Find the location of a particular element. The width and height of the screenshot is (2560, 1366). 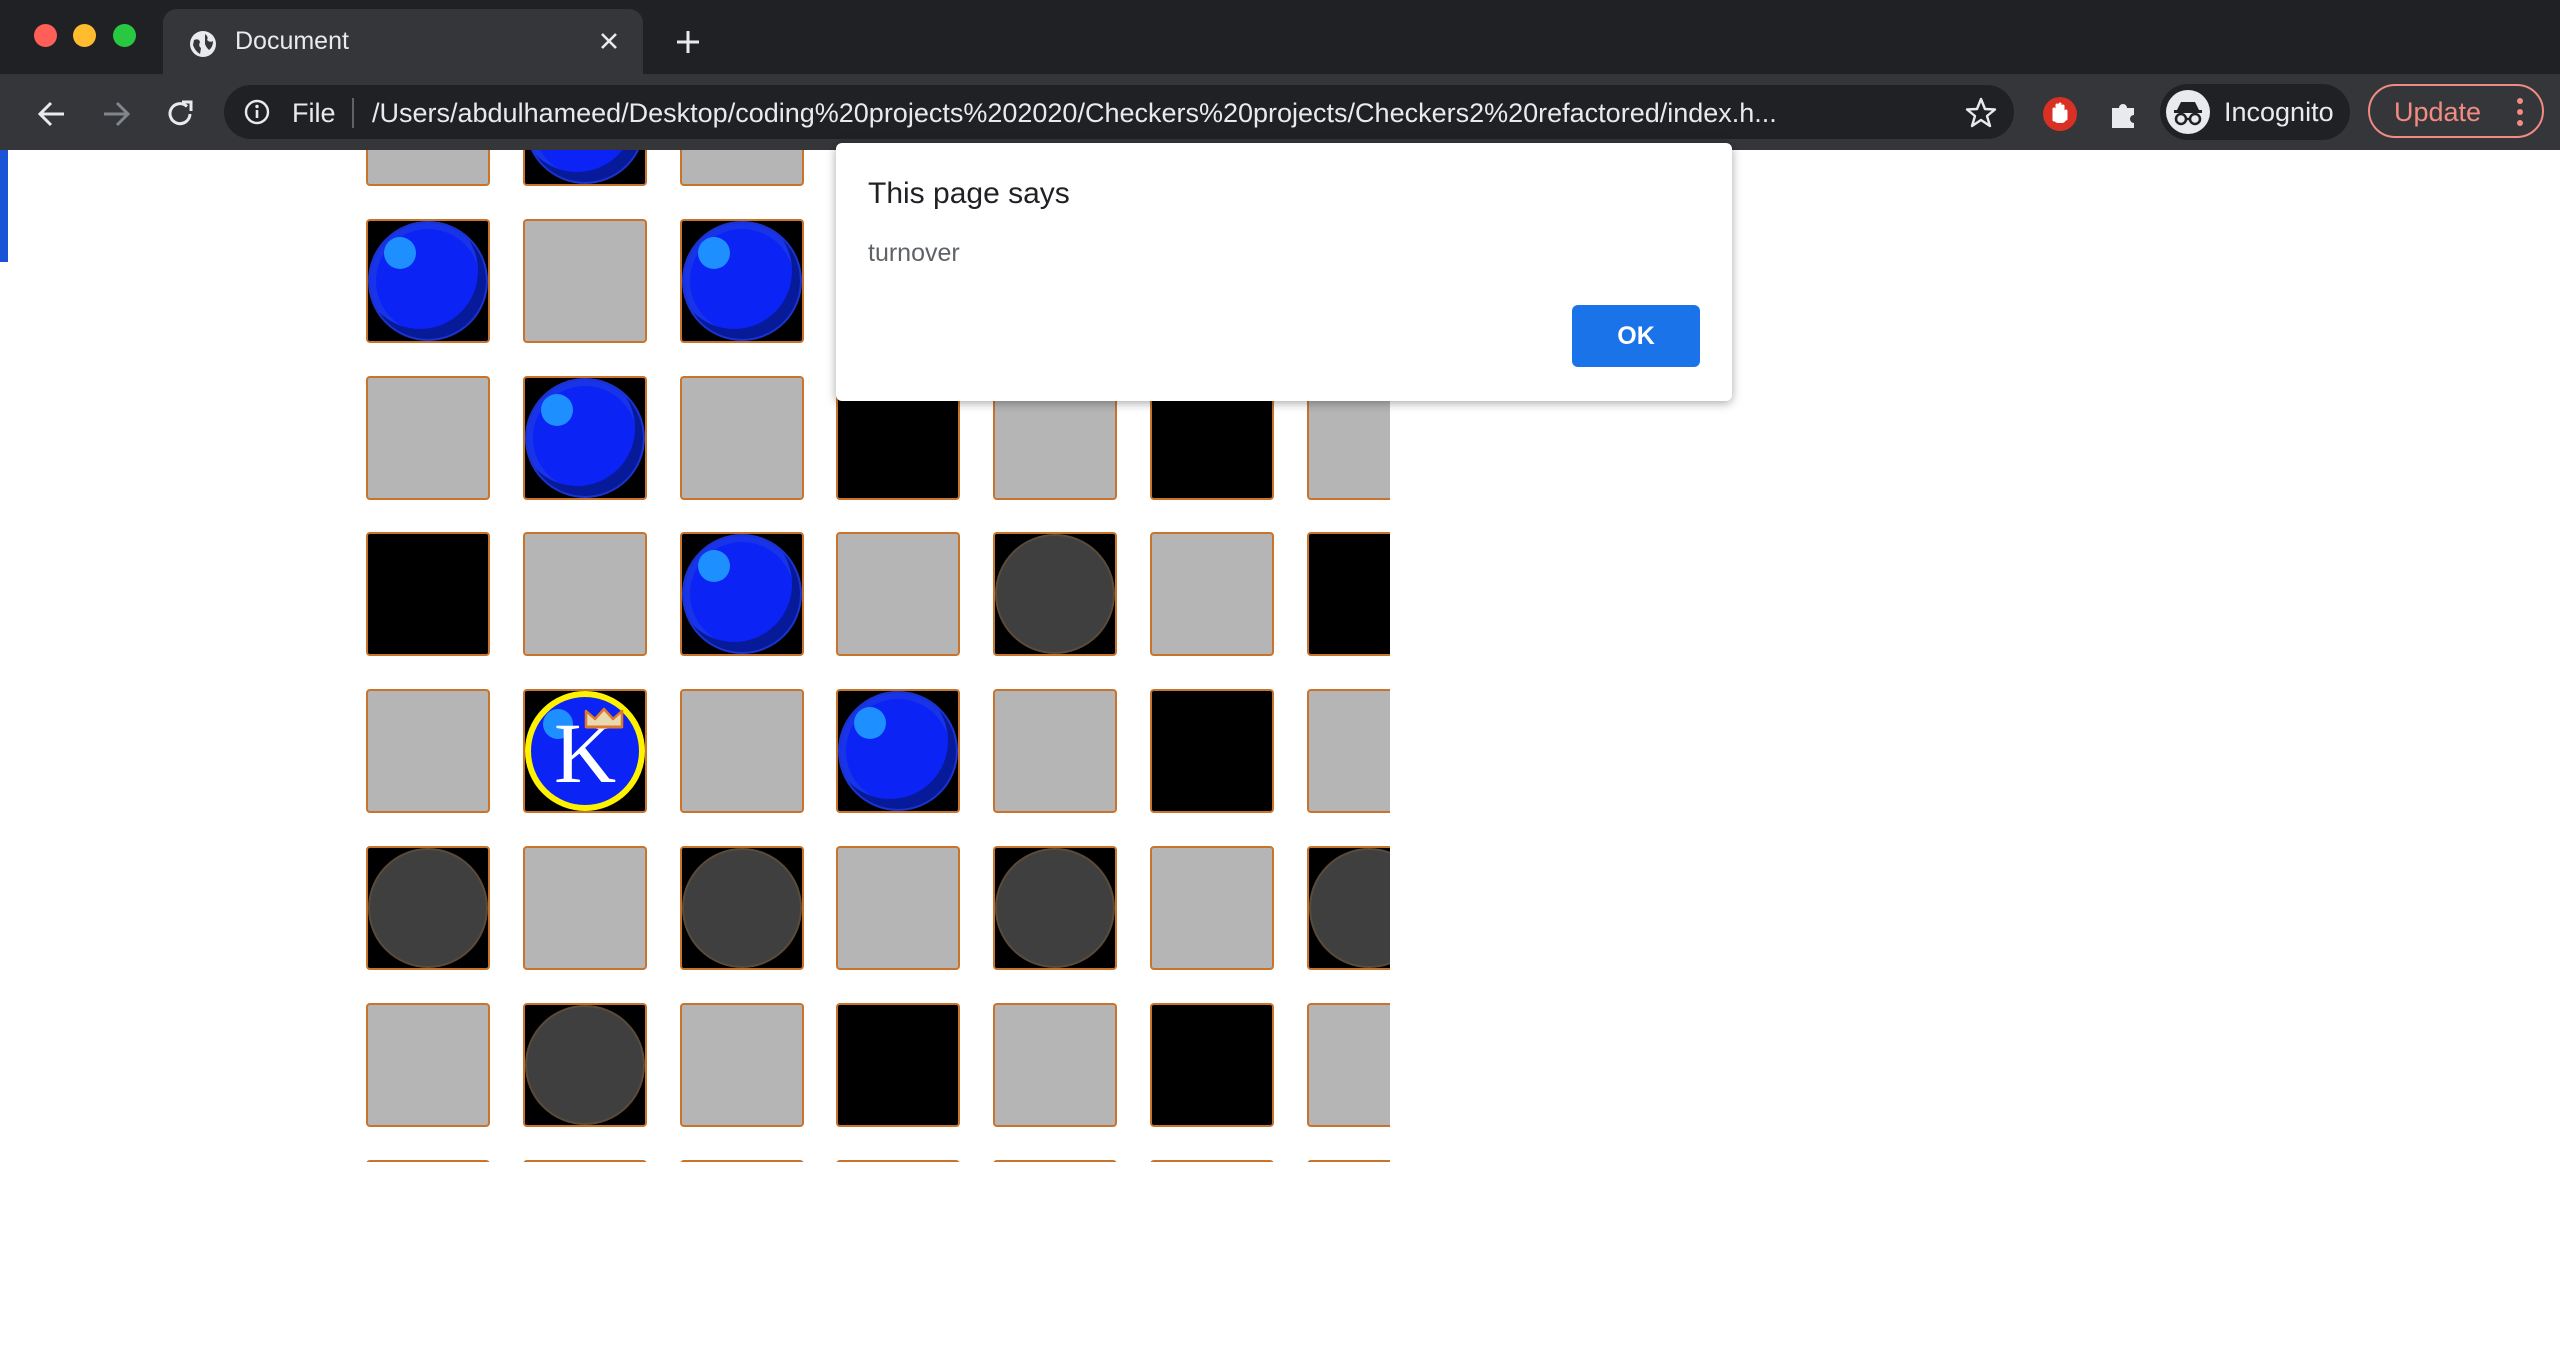

board-square-r5c4 is located at coordinates (1055, 908).